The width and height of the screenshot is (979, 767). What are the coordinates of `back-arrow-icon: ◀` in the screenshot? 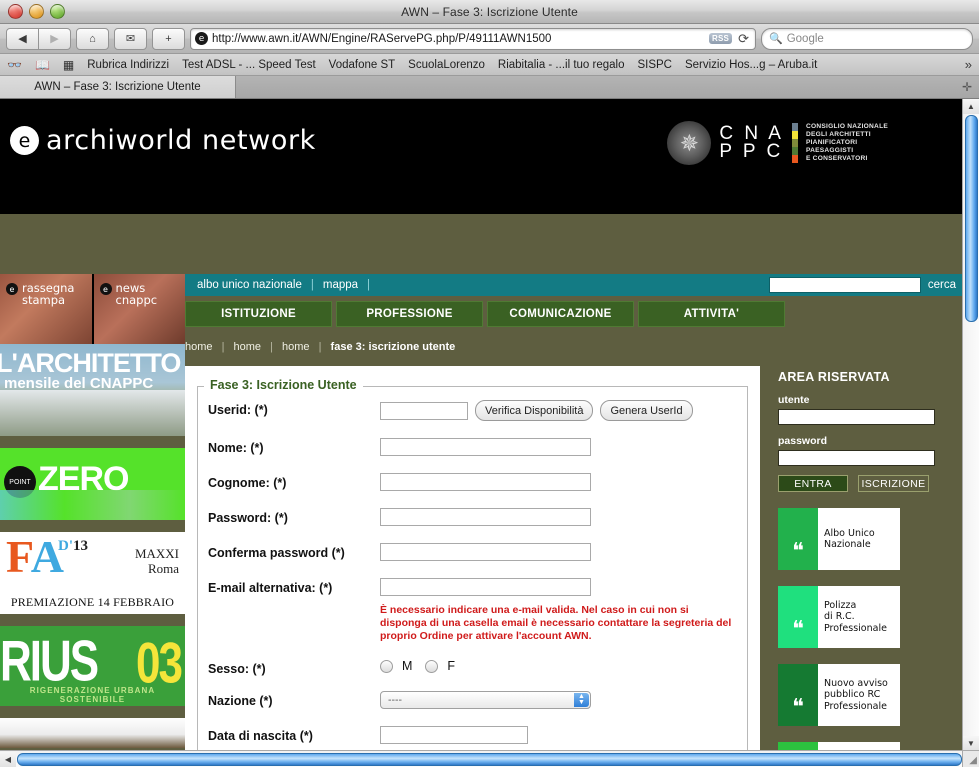 It's located at (22, 38).